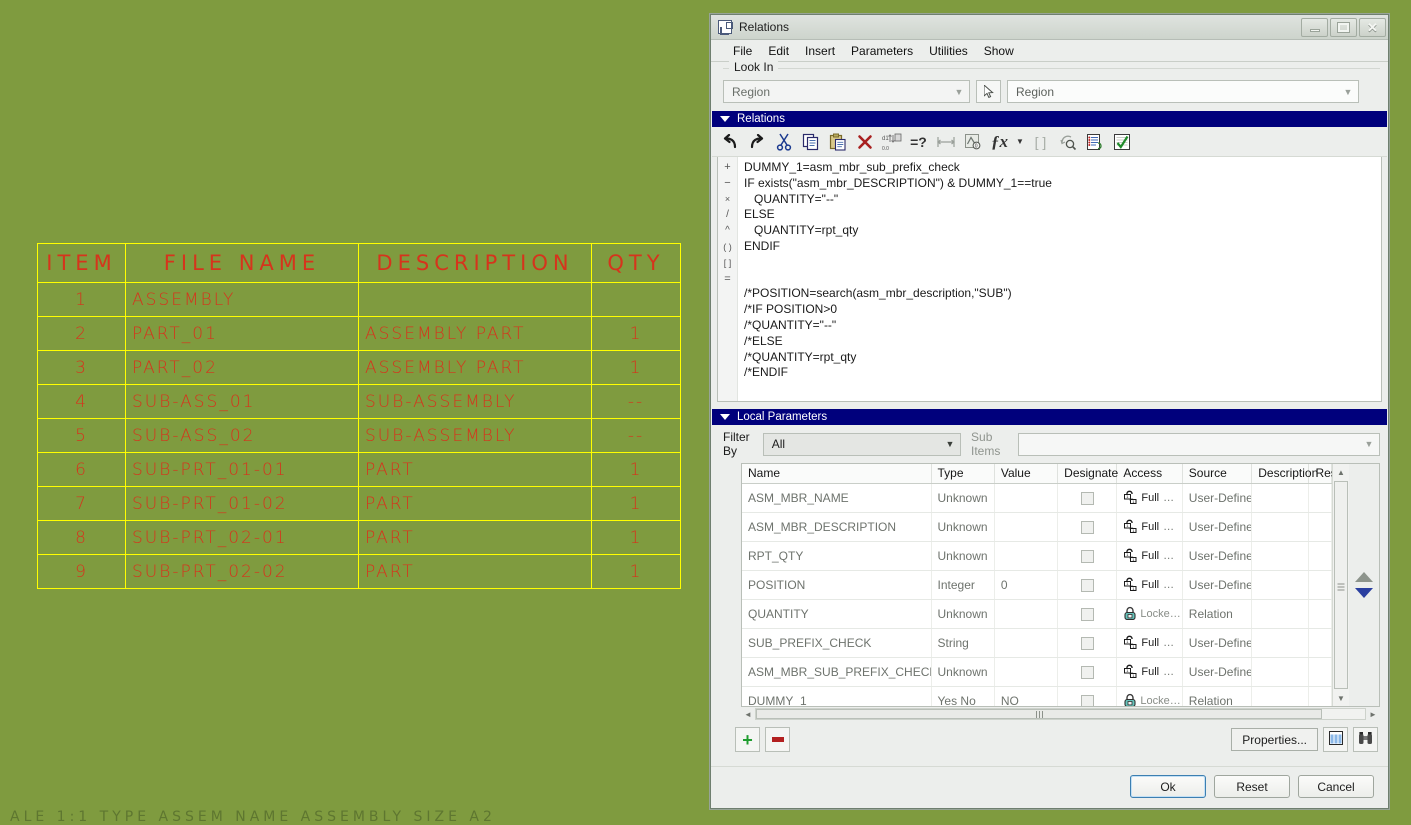 The image size is (1411, 825). Describe the element at coordinates (748, 714) in the screenshot. I see `scroll-left-icon: ◄` at that location.